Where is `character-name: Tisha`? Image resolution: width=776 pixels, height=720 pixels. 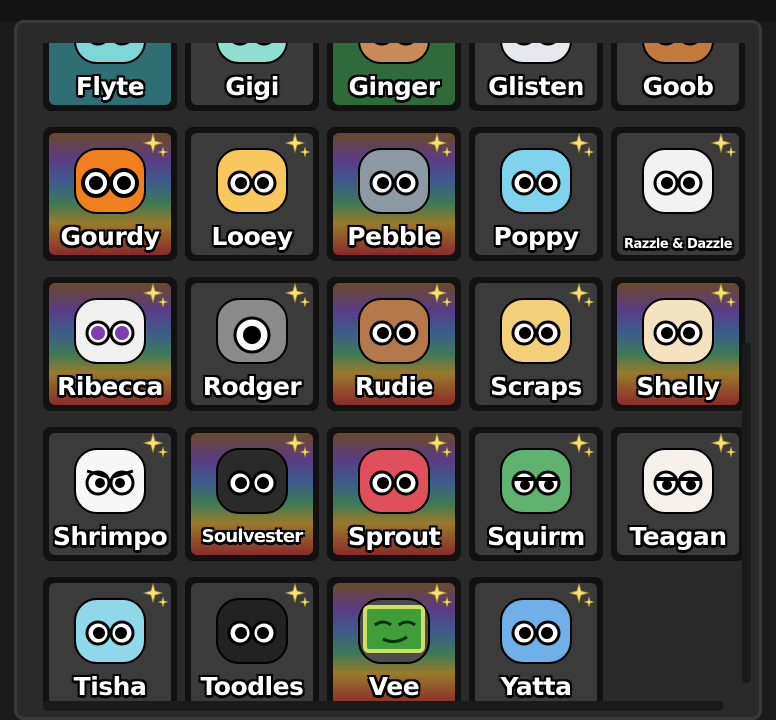 character-name: Tisha is located at coordinates (110, 686).